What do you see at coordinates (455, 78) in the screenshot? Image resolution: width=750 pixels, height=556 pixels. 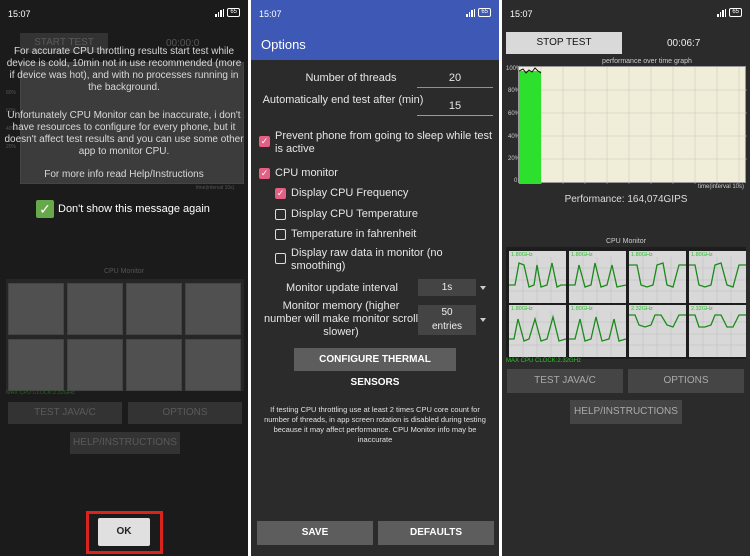 I see `threads-input: 20` at bounding box center [455, 78].